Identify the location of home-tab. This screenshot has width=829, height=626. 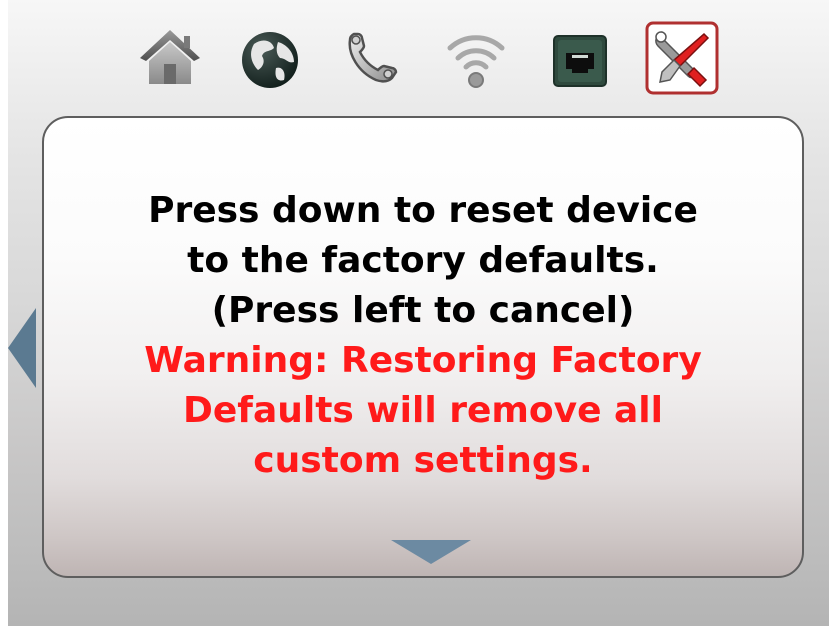
(170, 58).